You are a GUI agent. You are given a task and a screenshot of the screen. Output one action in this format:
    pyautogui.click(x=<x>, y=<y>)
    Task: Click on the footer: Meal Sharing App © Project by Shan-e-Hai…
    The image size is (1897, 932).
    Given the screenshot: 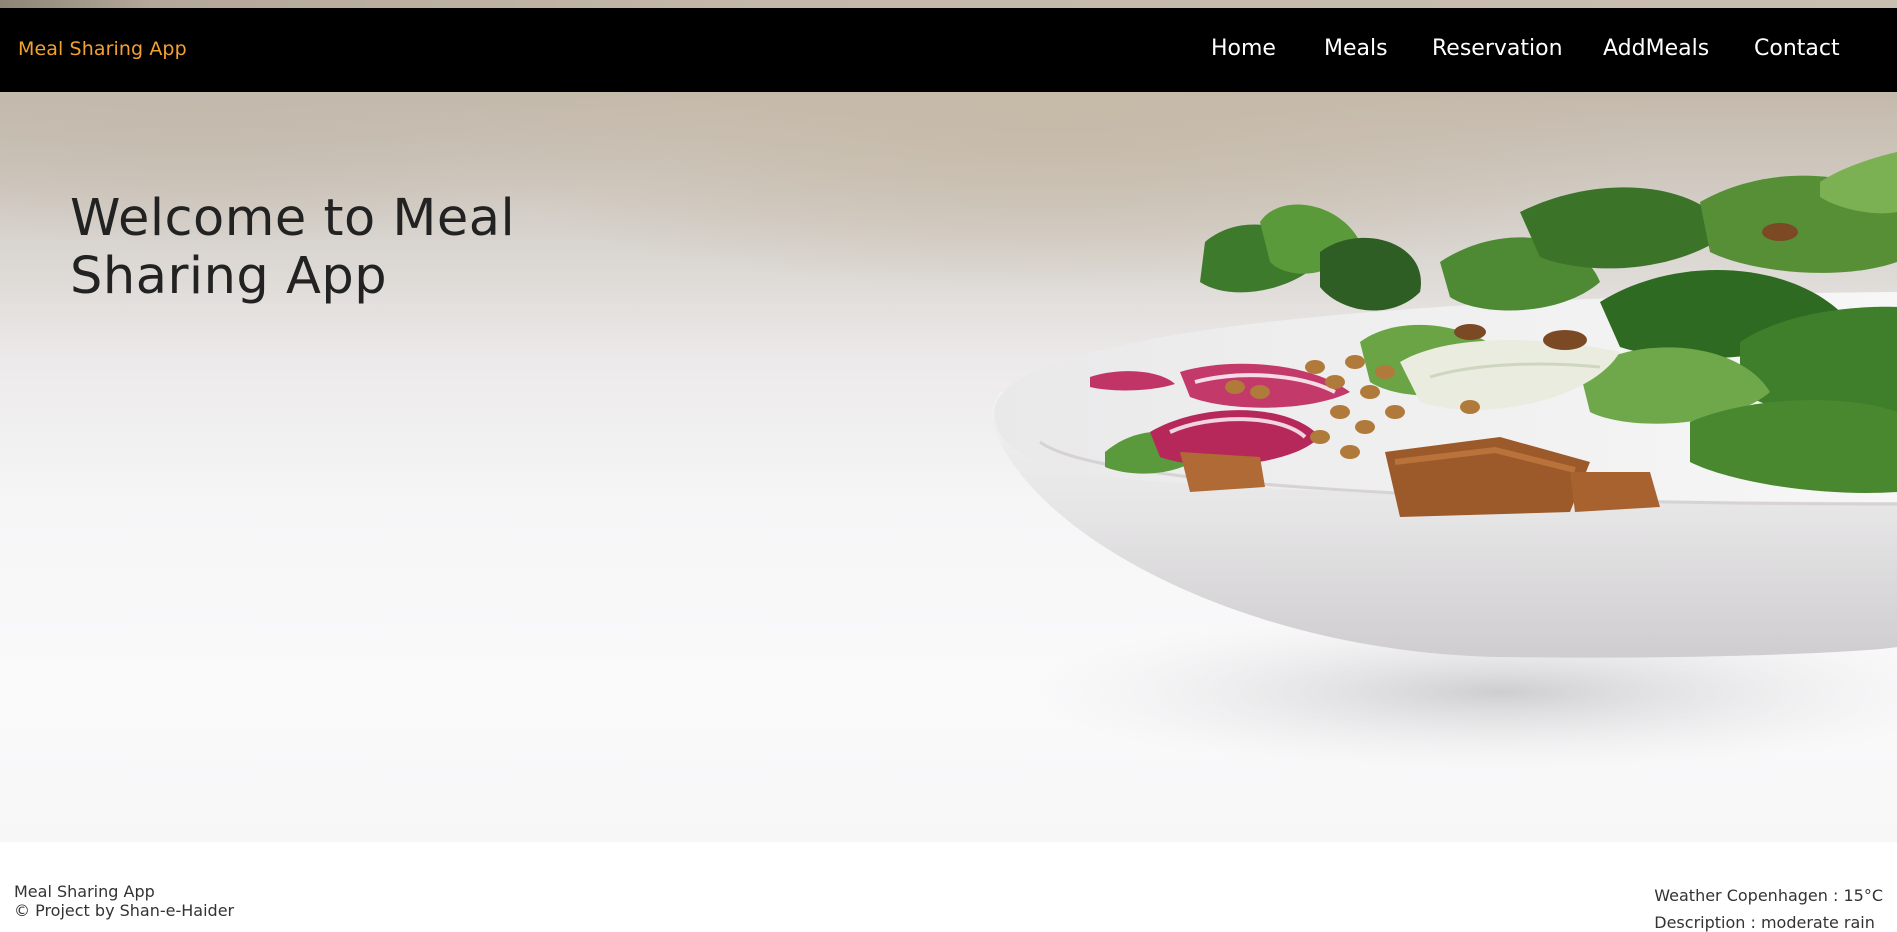 What is the action you would take?
    pyautogui.click(x=948, y=887)
    